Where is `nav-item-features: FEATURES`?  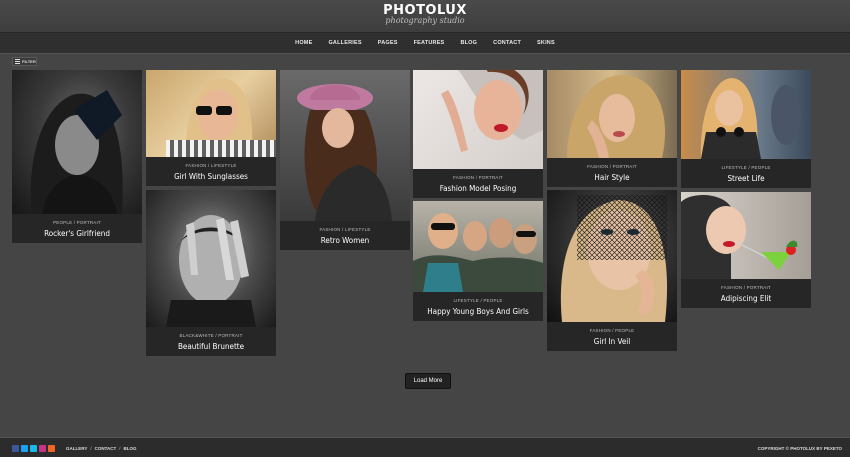 nav-item-features: FEATURES is located at coordinates (429, 43).